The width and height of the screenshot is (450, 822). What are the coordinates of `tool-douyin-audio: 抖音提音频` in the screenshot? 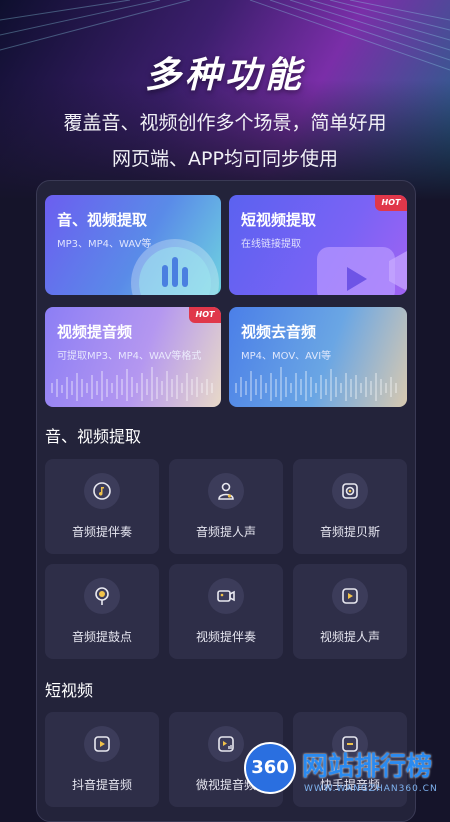 It's located at (102, 759).